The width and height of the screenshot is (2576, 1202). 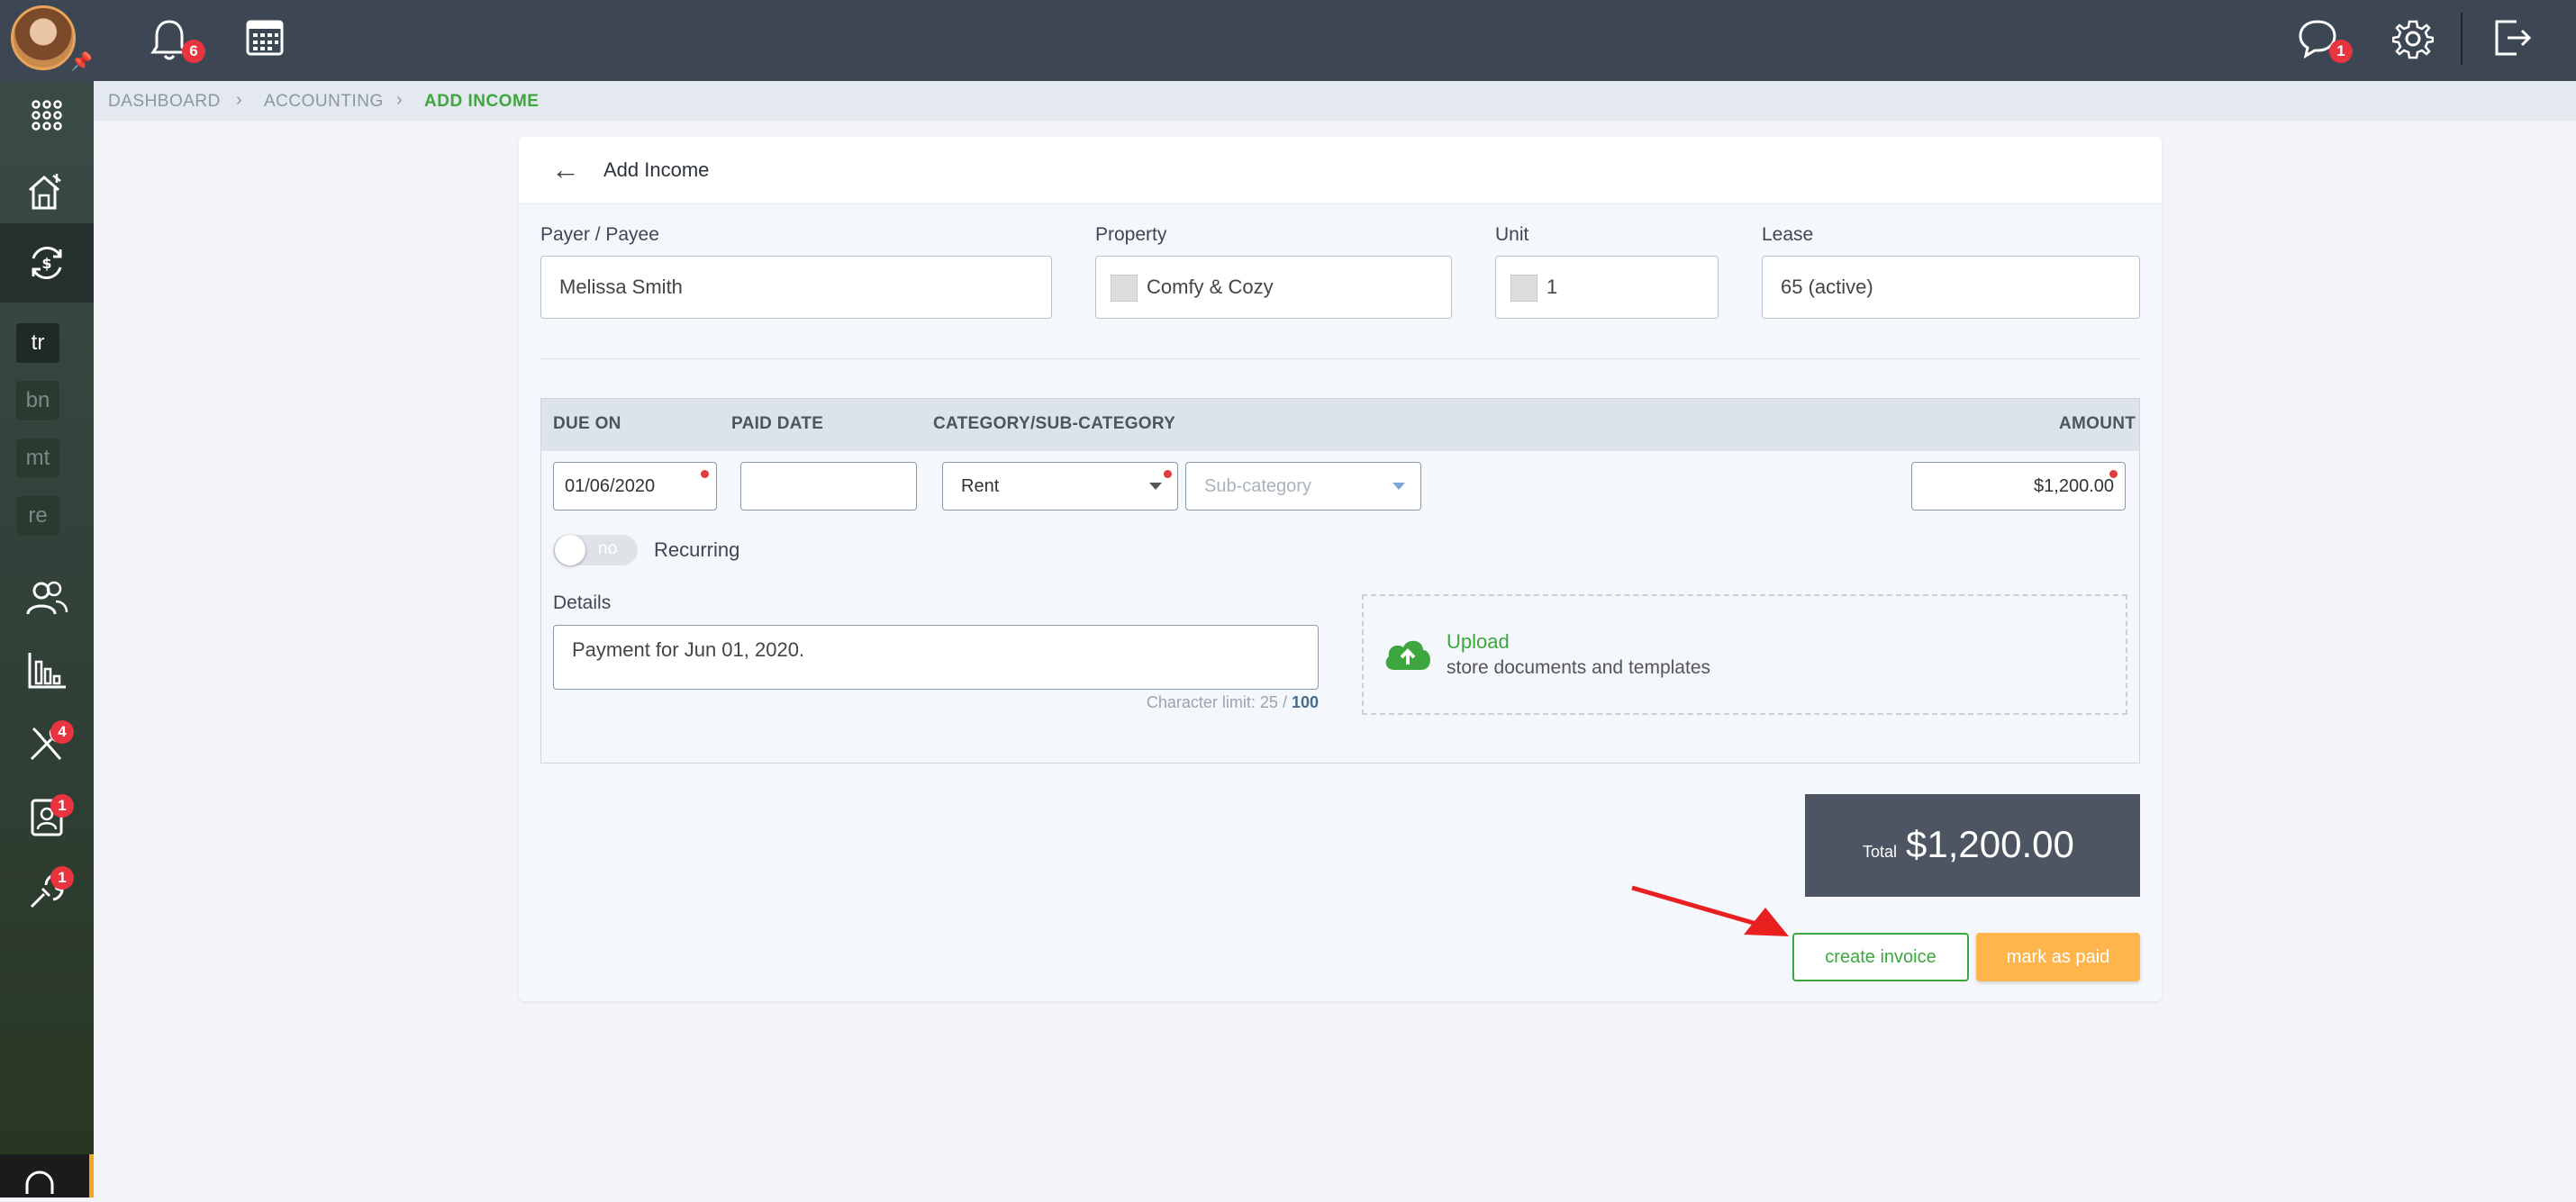 I want to click on lease-field: 65 (active), so click(x=1951, y=287).